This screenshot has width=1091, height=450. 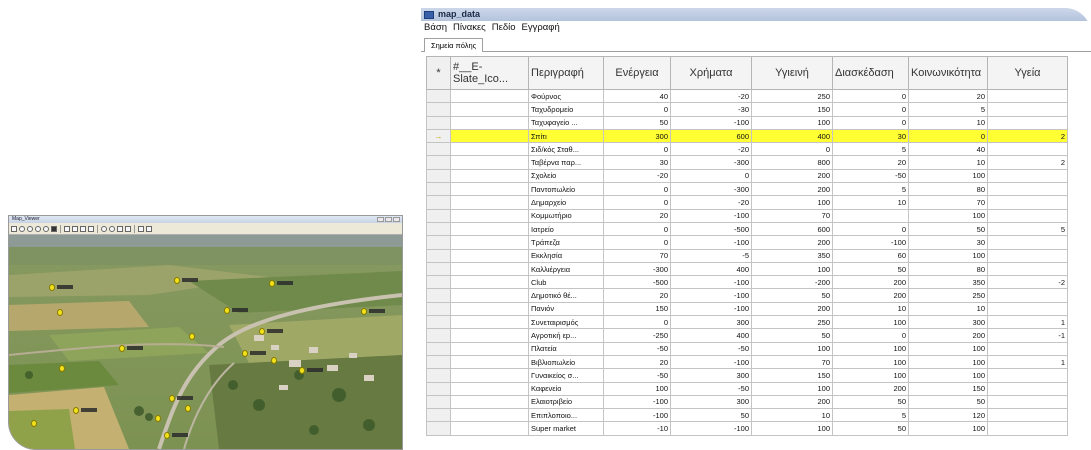 I want to click on description-cell: Σχολείο, so click(x=566, y=176).